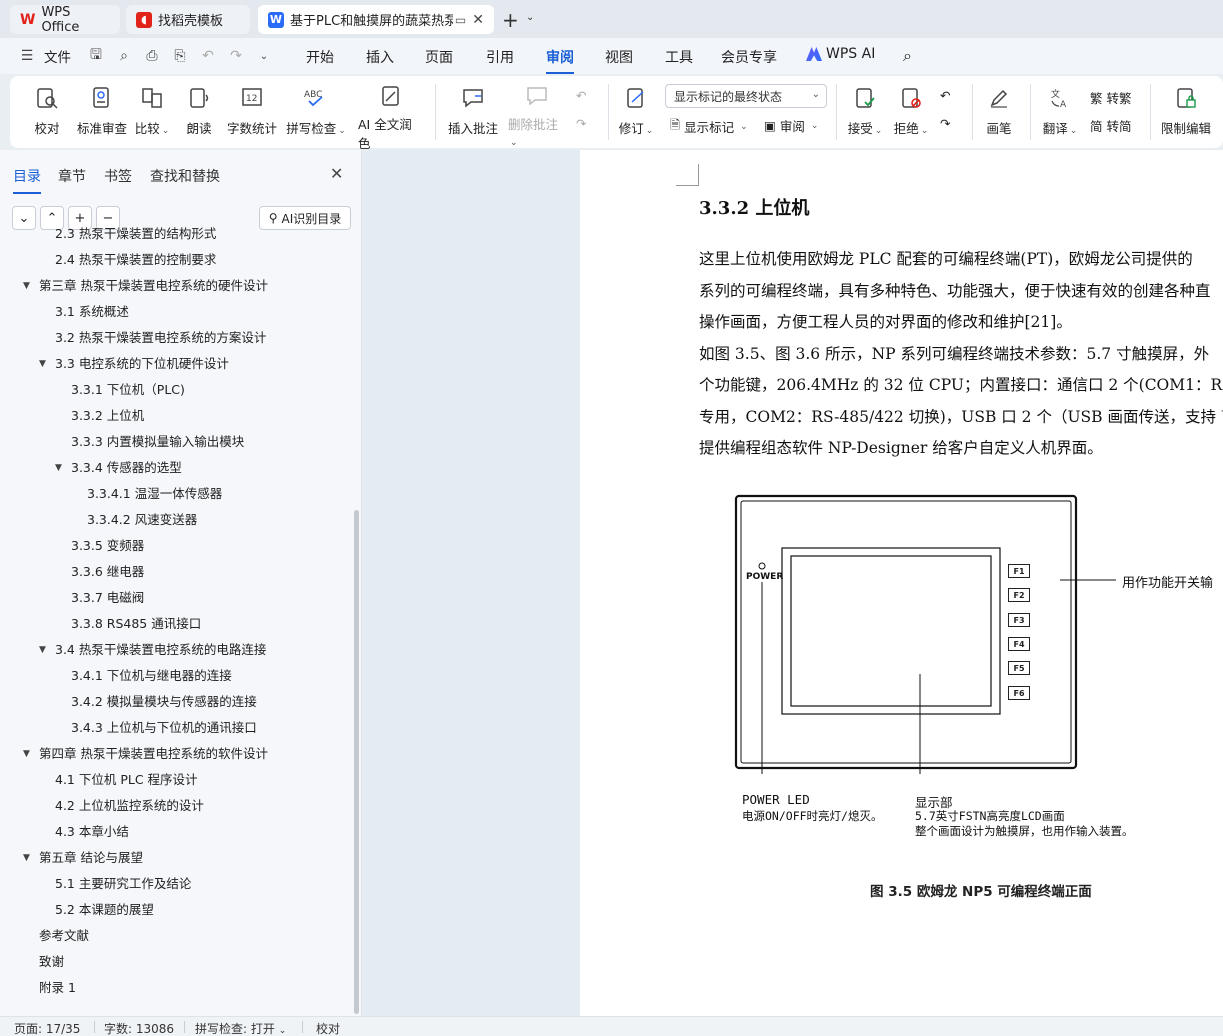  Describe the element at coordinates (57, 988) in the screenshot. I see `toc-item: 附录 1` at that location.